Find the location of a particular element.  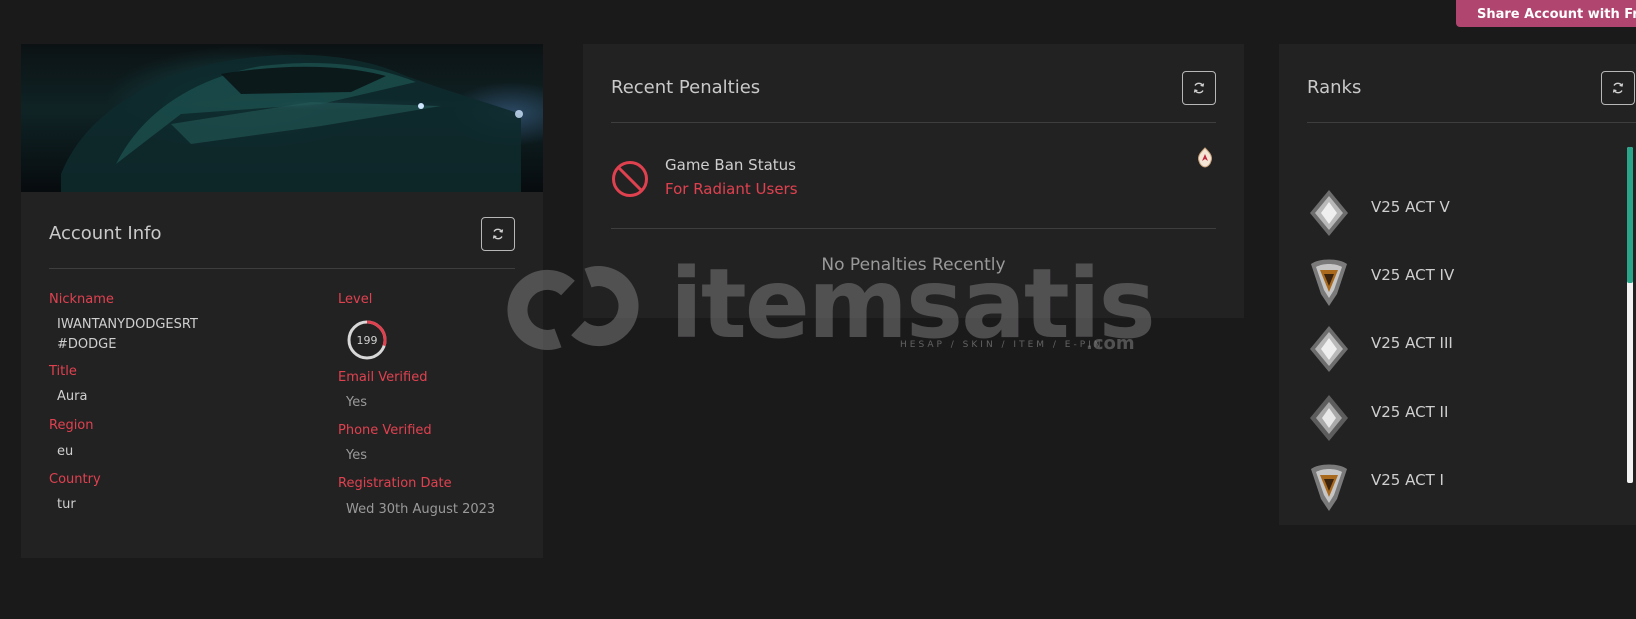

registration-date-label: Registration Date is located at coordinates (395, 483).